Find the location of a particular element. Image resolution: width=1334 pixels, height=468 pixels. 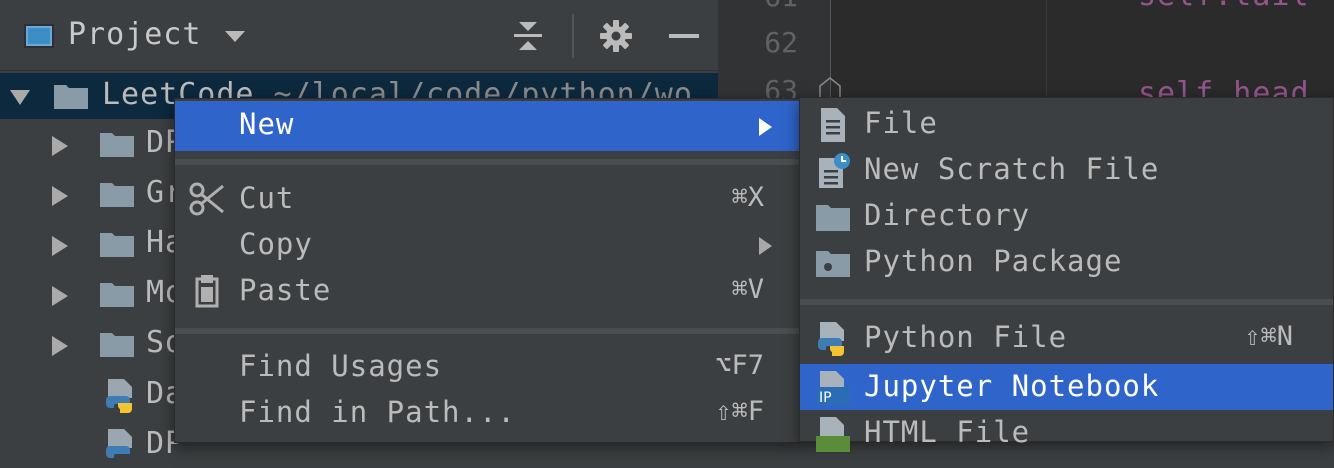

chevron-down-icon is located at coordinates (235, 36).